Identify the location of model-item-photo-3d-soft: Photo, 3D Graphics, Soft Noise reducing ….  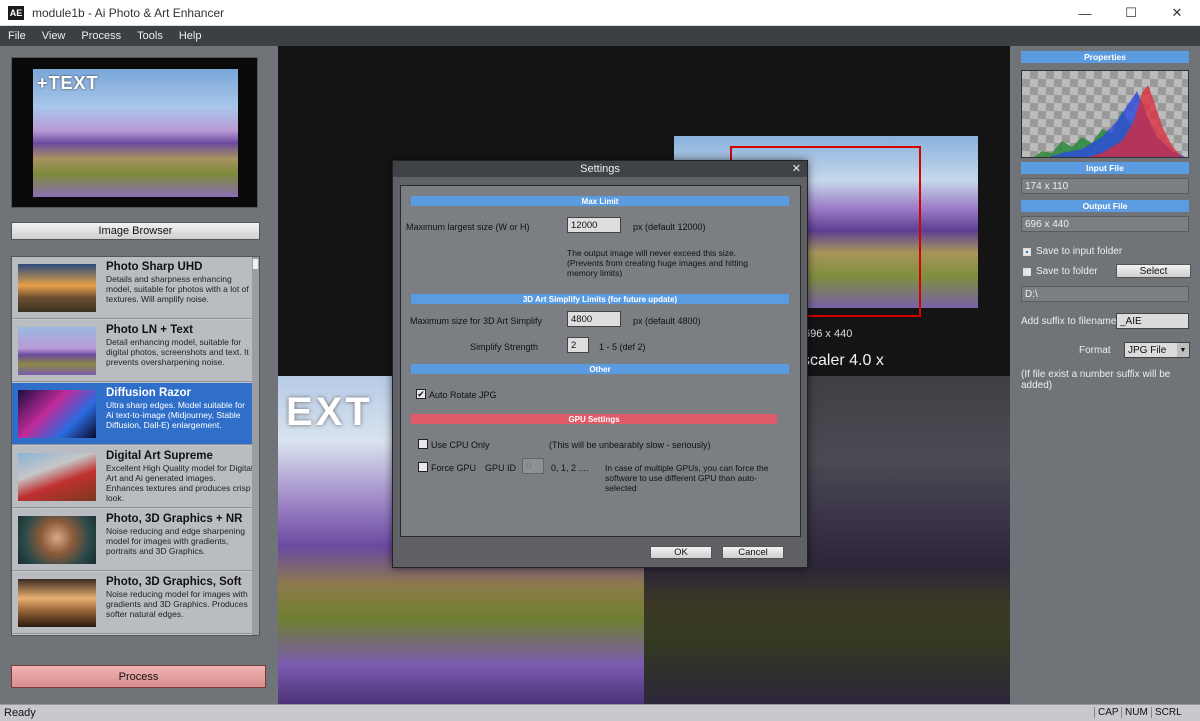
(133, 603).